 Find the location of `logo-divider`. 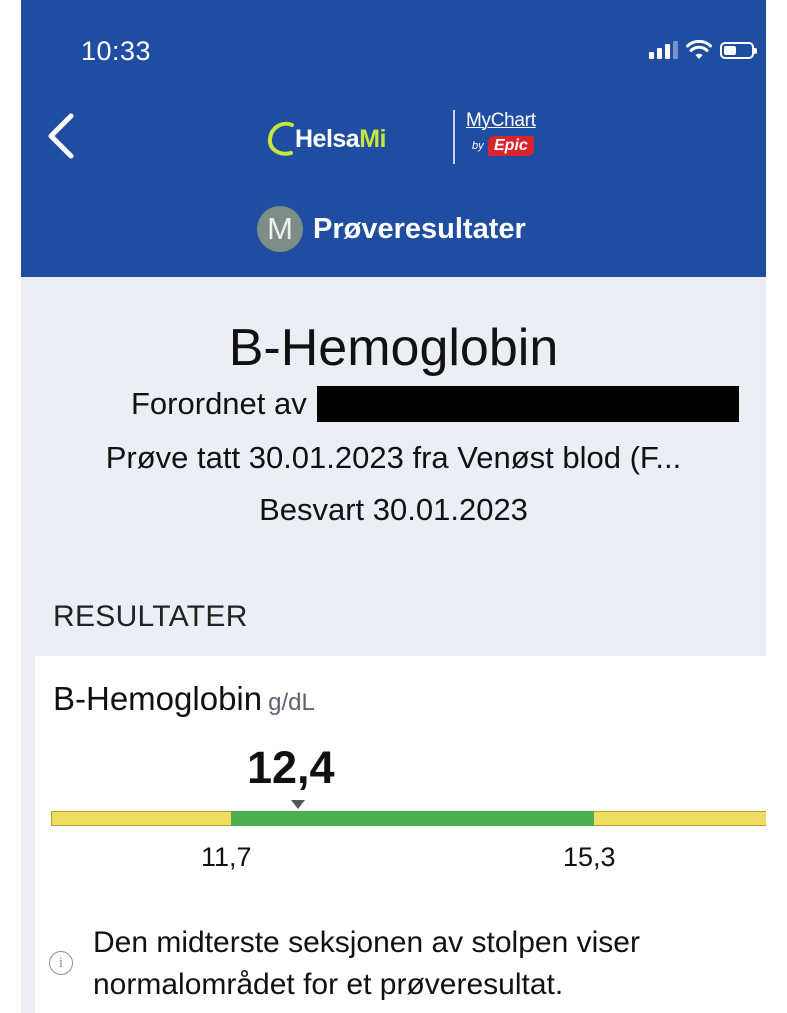

logo-divider is located at coordinates (454, 137).